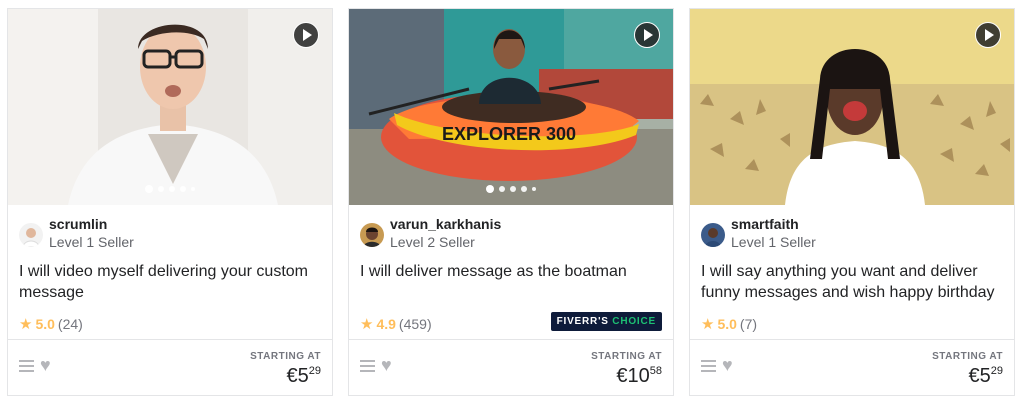 The width and height of the screenshot is (1024, 404). I want to click on gig-price: €1058, so click(639, 376).